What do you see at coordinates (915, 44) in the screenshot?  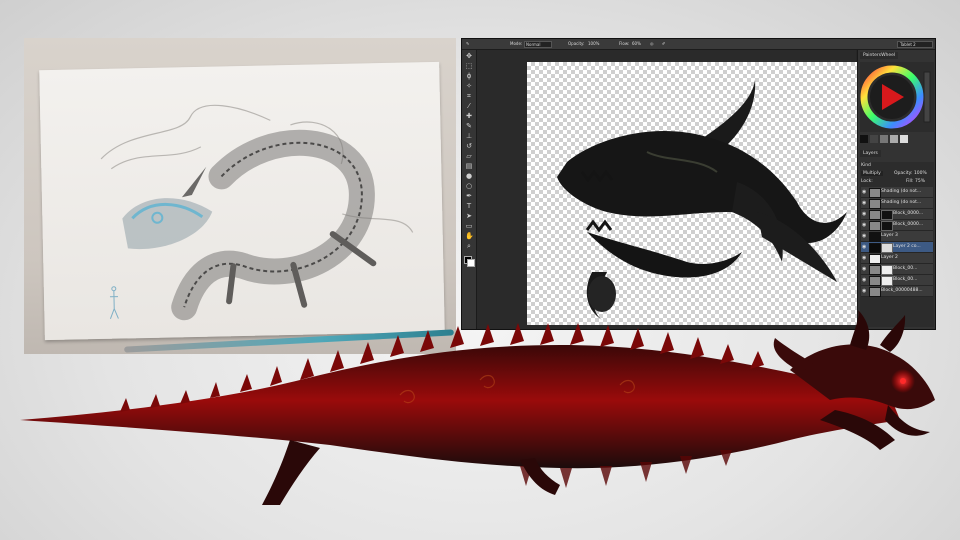 I see `workspace-select: Tablet 2` at bounding box center [915, 44].